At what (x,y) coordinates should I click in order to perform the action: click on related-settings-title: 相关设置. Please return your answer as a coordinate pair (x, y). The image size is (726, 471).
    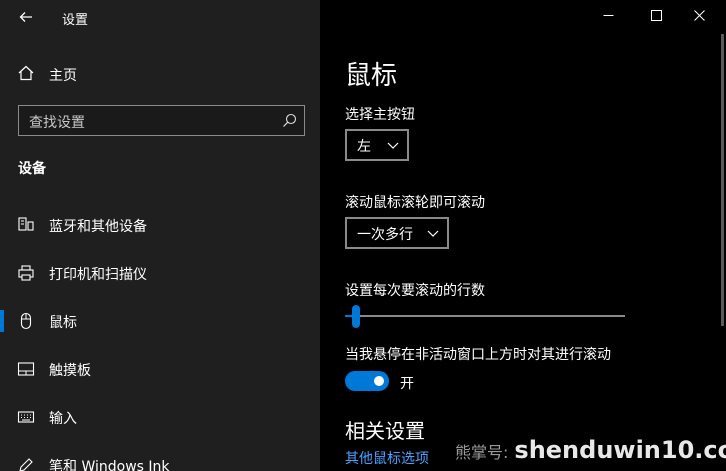
    Looking at the image, I should click on (385, 431).